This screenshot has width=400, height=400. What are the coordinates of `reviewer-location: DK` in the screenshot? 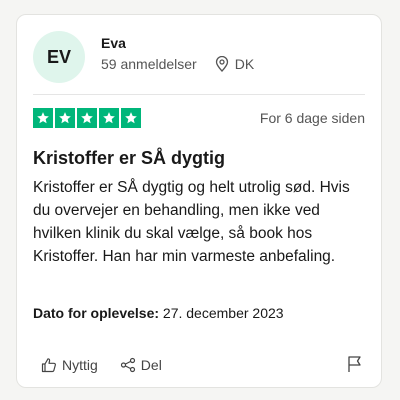 It's located at (234, 64).